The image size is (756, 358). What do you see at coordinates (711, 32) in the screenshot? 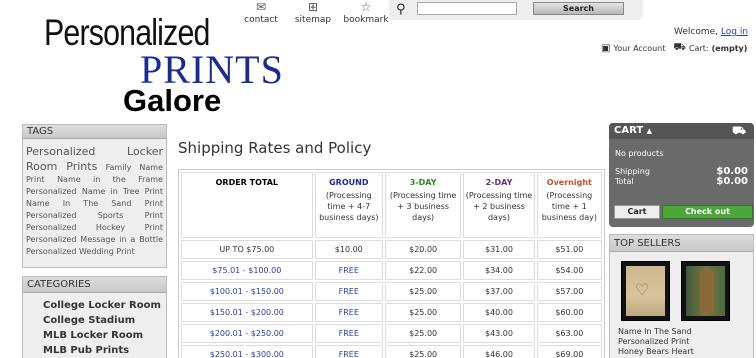
I see `welcome-text: Welcome, Log in` at bounding box center [711, 32].